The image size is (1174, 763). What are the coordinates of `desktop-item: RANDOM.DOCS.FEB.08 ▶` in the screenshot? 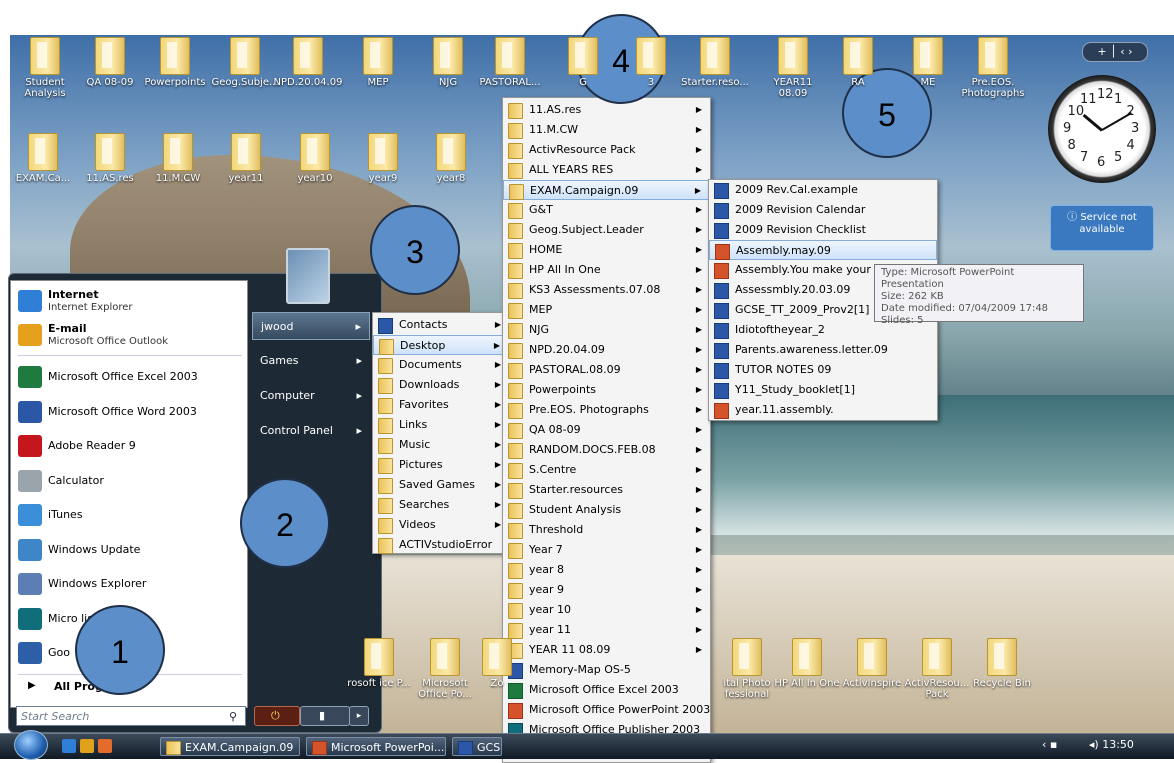 It's located at (606, 450).